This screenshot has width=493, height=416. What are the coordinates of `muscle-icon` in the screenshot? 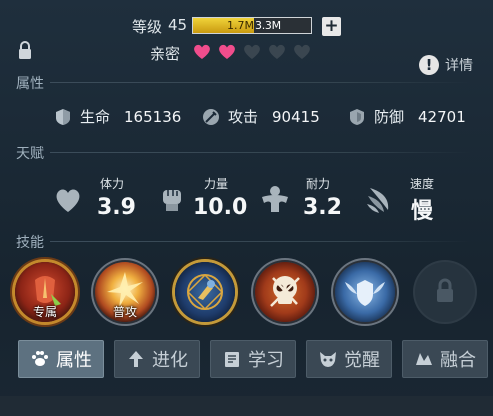 It's located at (275, 199).